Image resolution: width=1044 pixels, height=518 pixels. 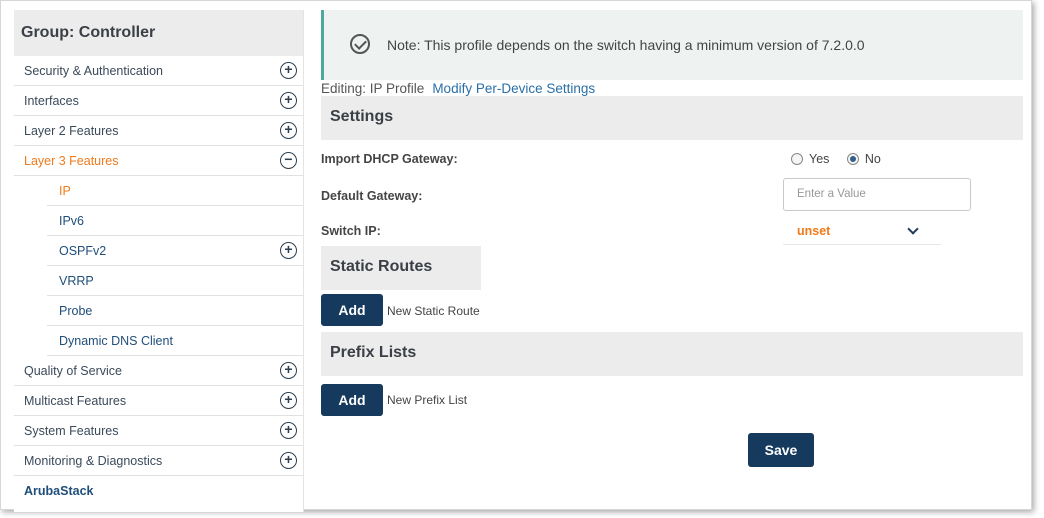 I want to click on save-button: Save, so click(x=781, y=450).